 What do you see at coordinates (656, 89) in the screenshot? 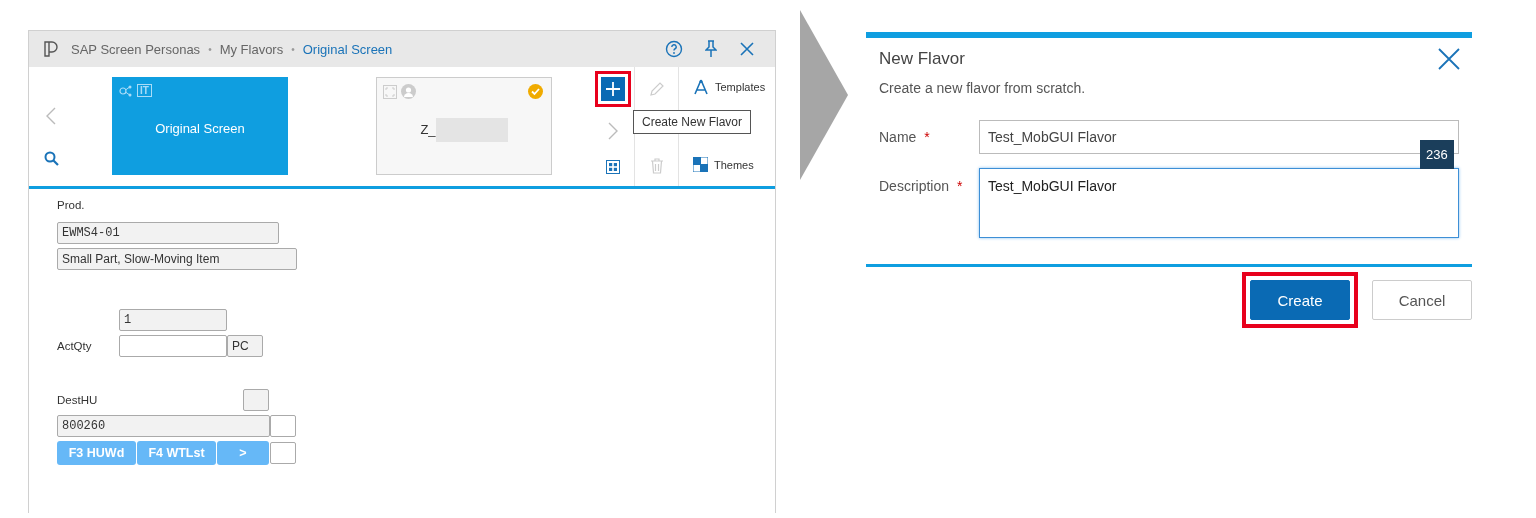
I see `pencil-icon` at bounding box center [656, 89].